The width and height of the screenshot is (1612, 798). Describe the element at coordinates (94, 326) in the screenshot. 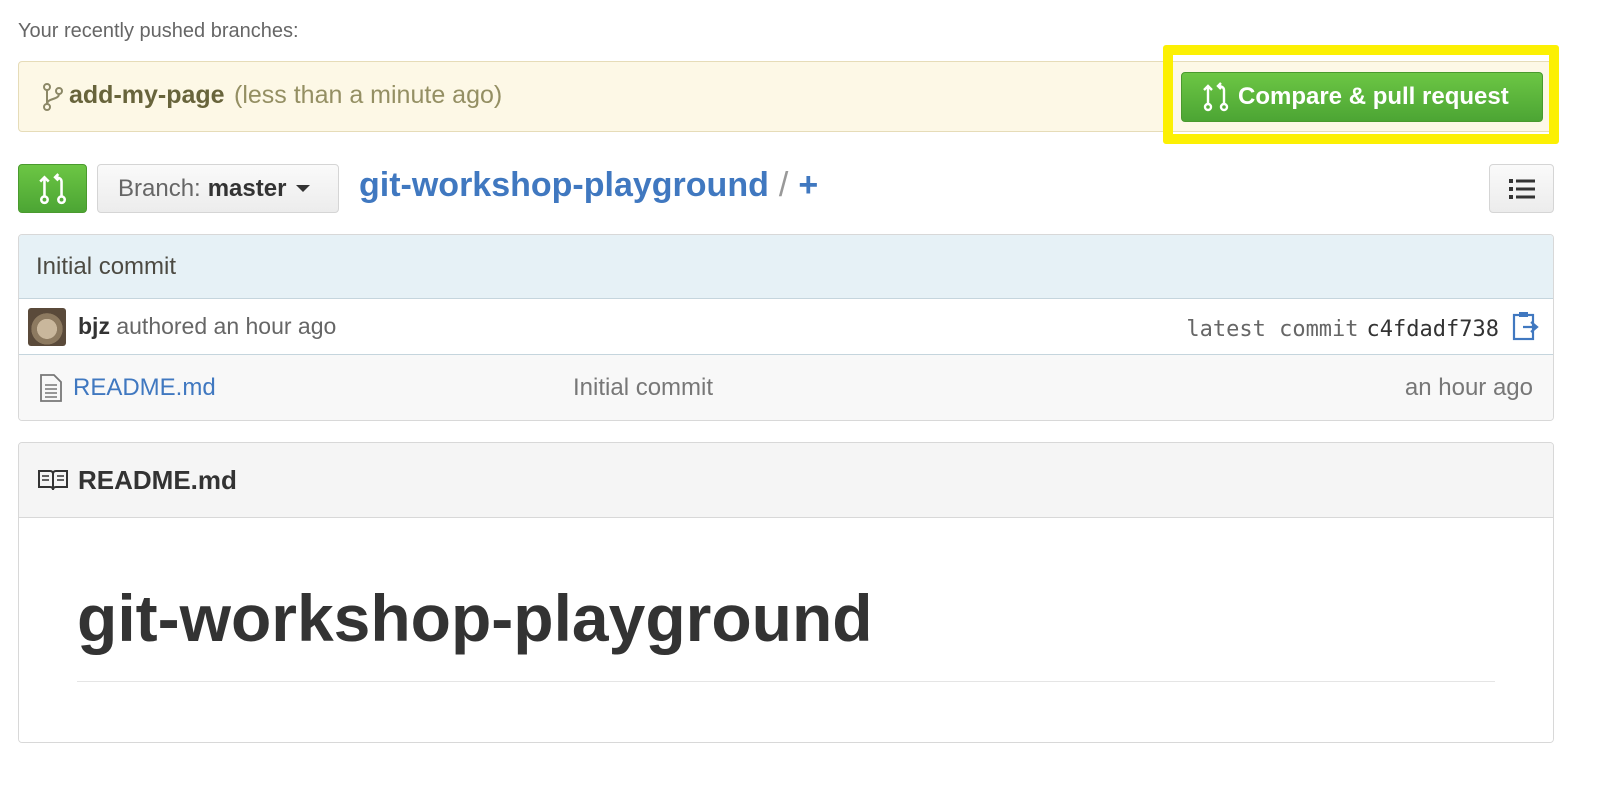

I see `commit-author: bjz` at that location.